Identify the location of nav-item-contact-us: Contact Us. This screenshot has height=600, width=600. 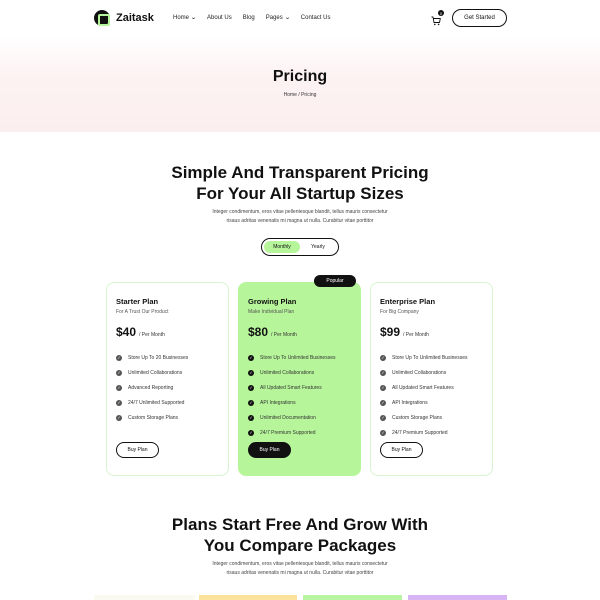
(316, 17).